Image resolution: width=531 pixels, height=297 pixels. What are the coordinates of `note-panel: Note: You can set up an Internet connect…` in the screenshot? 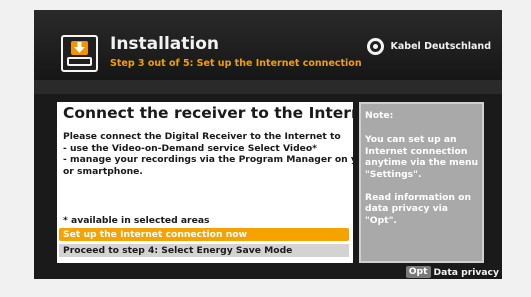 It's located at (421, 182).